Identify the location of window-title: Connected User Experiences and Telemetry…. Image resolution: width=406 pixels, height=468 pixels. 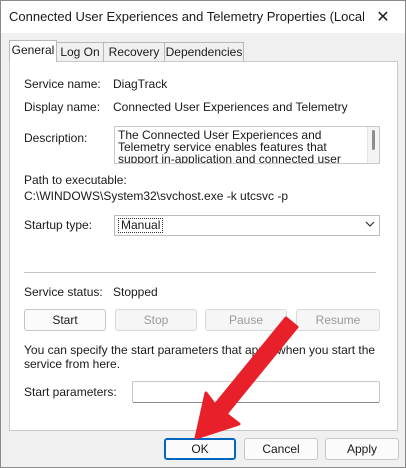
(186, 16).